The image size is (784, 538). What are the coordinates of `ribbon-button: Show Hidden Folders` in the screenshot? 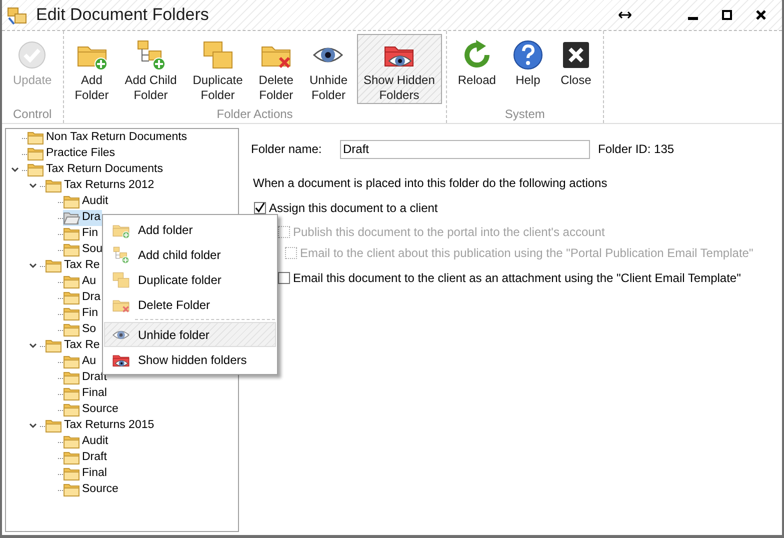 It's located at (399, 69).